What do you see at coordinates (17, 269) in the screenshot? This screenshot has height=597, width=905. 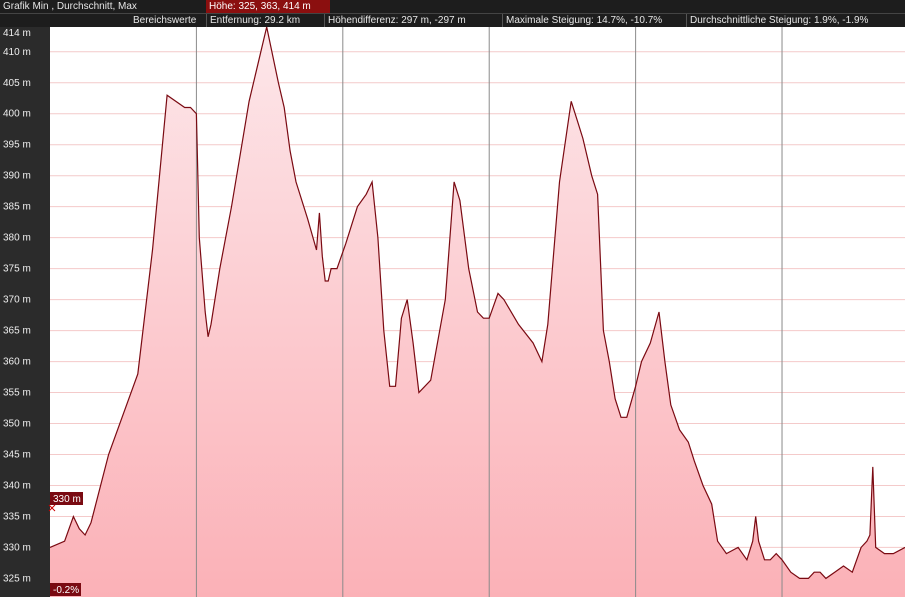 I see `y-tick-label: 375 m` at bounding box center [17, 269].